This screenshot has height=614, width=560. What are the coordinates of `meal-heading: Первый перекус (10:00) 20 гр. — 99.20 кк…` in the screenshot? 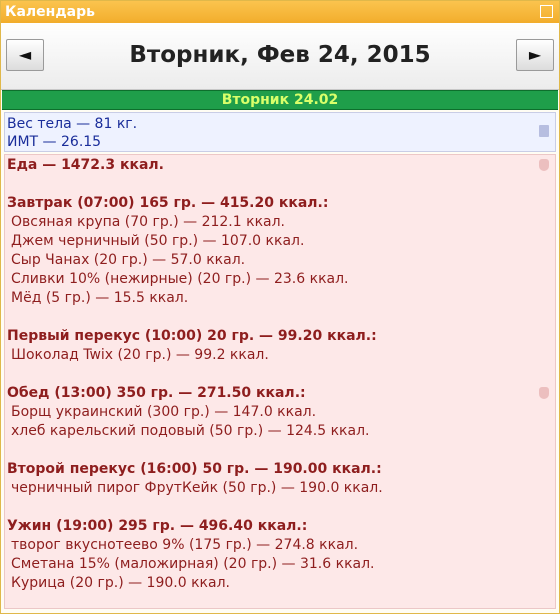 It's located at (192, 336).